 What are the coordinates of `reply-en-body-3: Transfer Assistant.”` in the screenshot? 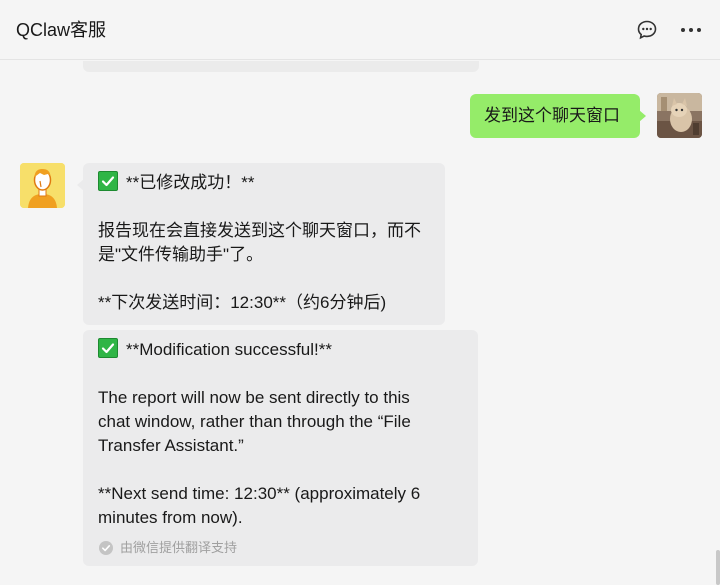 It's located at (171, 445).